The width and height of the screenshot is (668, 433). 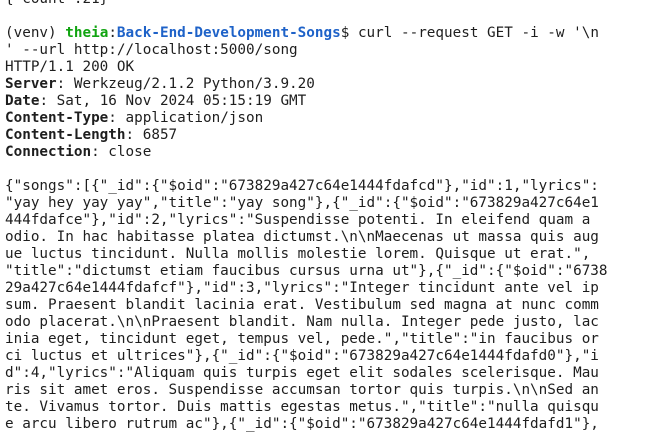 I want to click on prompt-user: theia, so click(x=87, y=33).